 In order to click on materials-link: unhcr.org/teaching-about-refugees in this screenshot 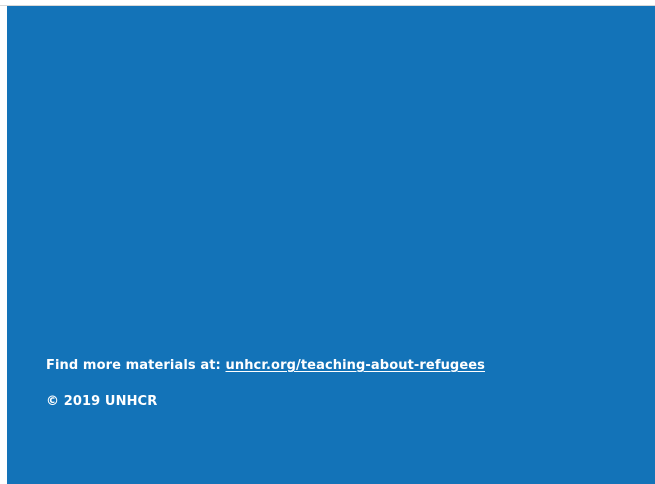, I will do `click(355, 365)`.